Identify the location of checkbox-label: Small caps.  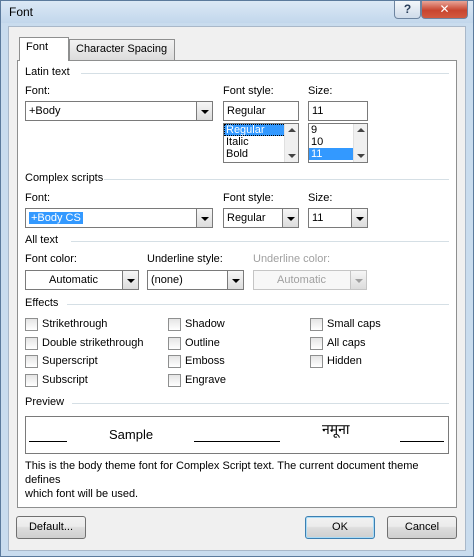
(354, 324).